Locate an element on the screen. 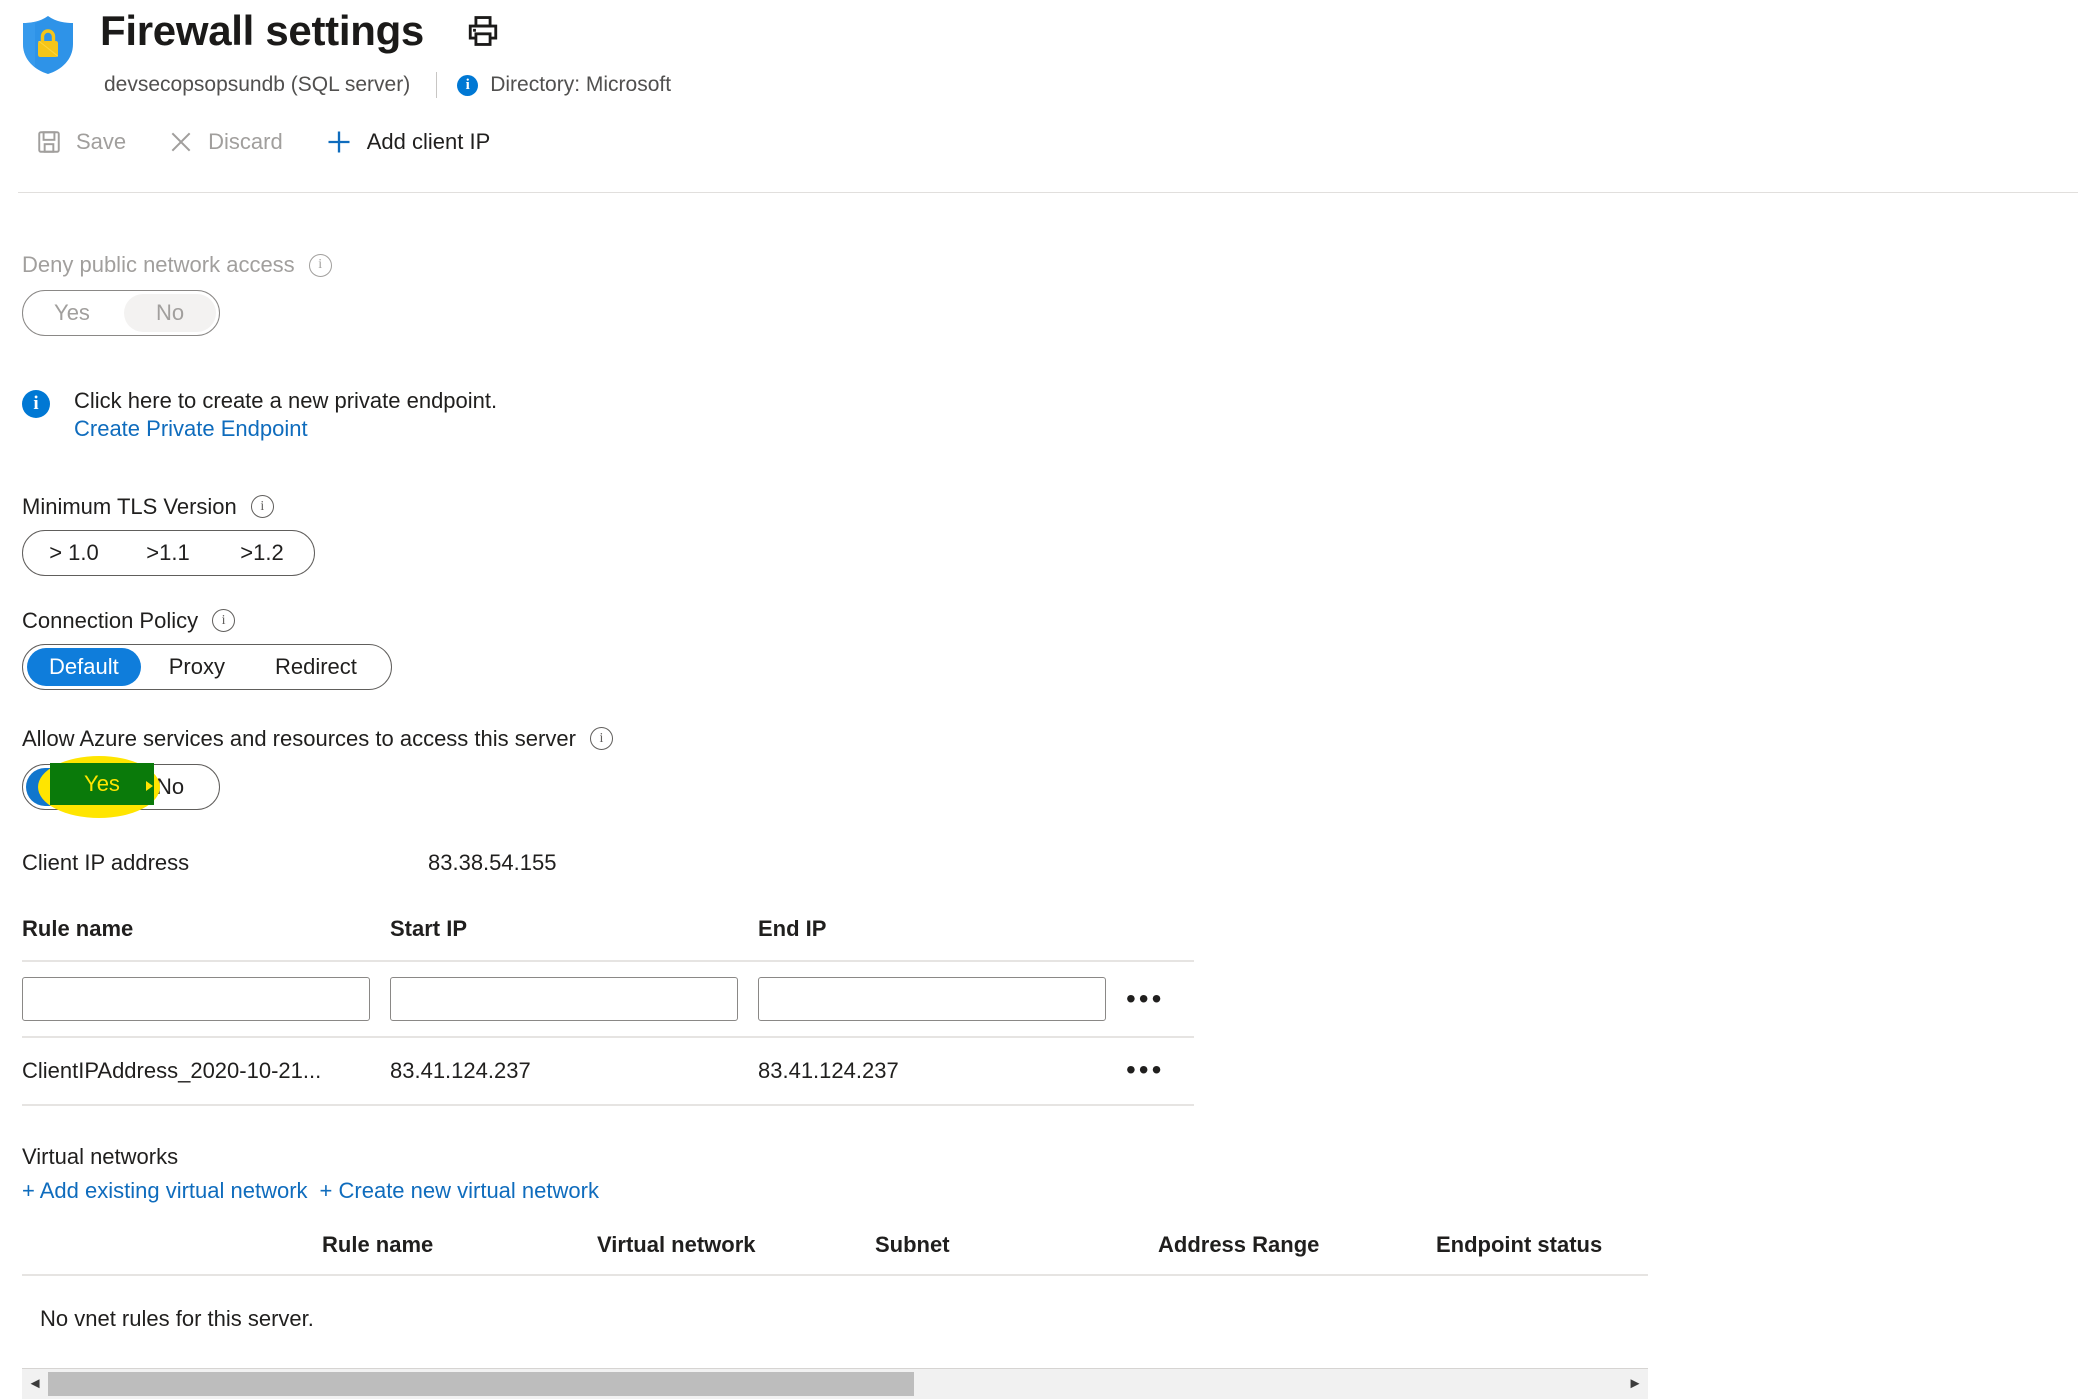 This screenshot has width=2092, height=1400. connection-policy-toggle: Default Proxy Redirect is located at coordinates (207, 666).